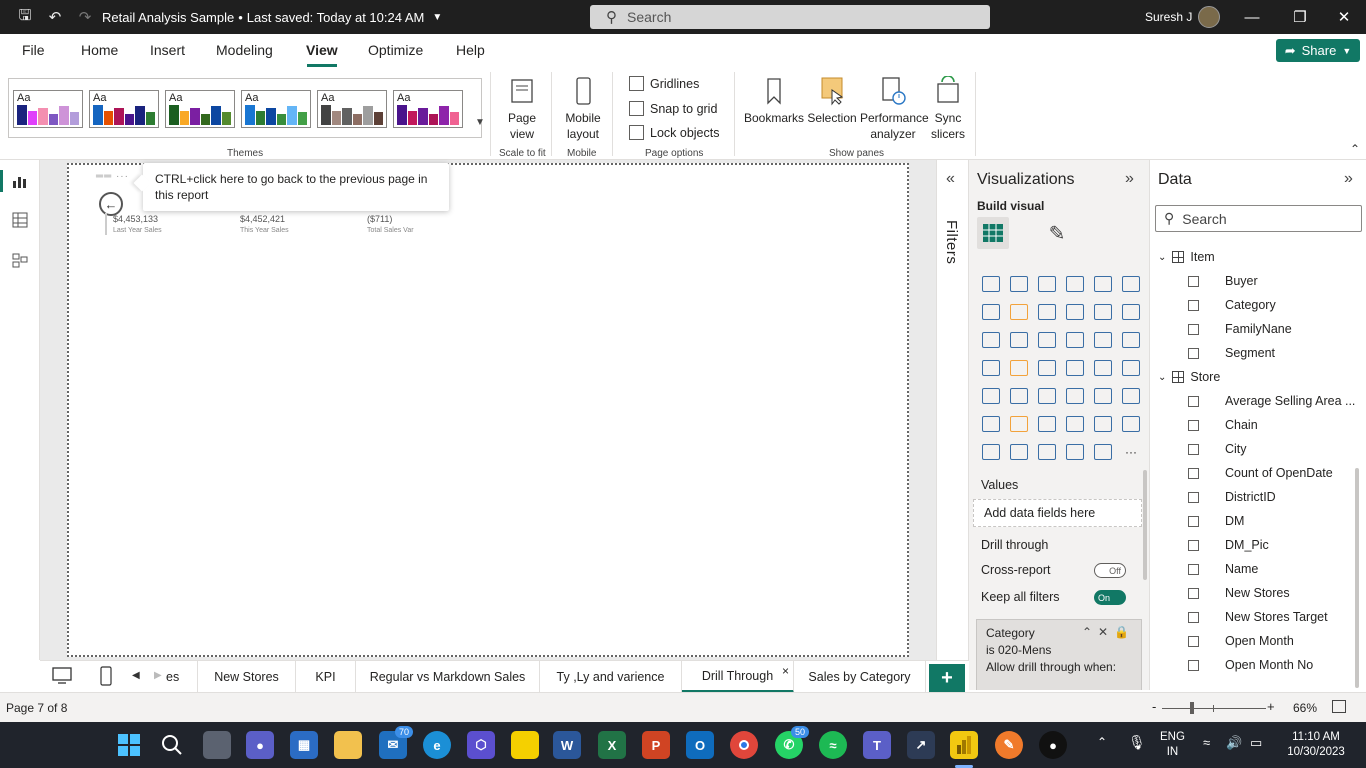 This screenshot has height=768, width=1366. Describe the element at coordinates (1239, 593) in the screenshot. I see `field-item: New Stores` at that location.